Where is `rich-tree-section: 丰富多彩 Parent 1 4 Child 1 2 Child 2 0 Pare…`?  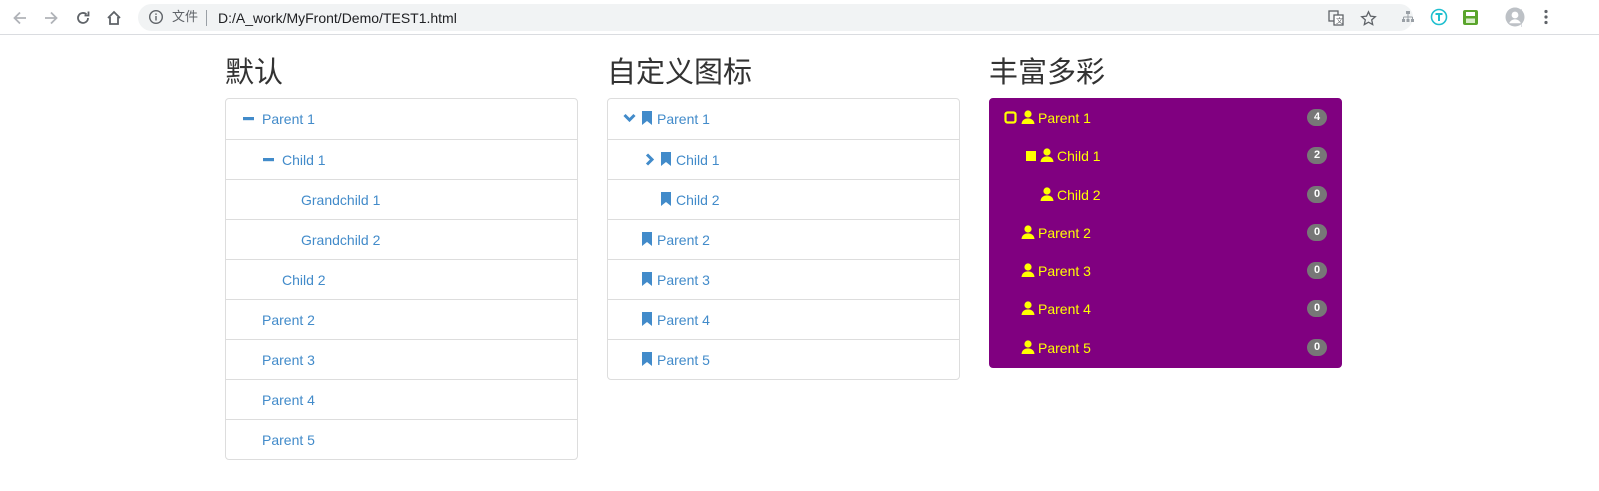 rich-tree-section: 丰富多彩 Parent 1 4 Child 1 2 Child 2 0 Pare… is located at coordinates (1165, 210).